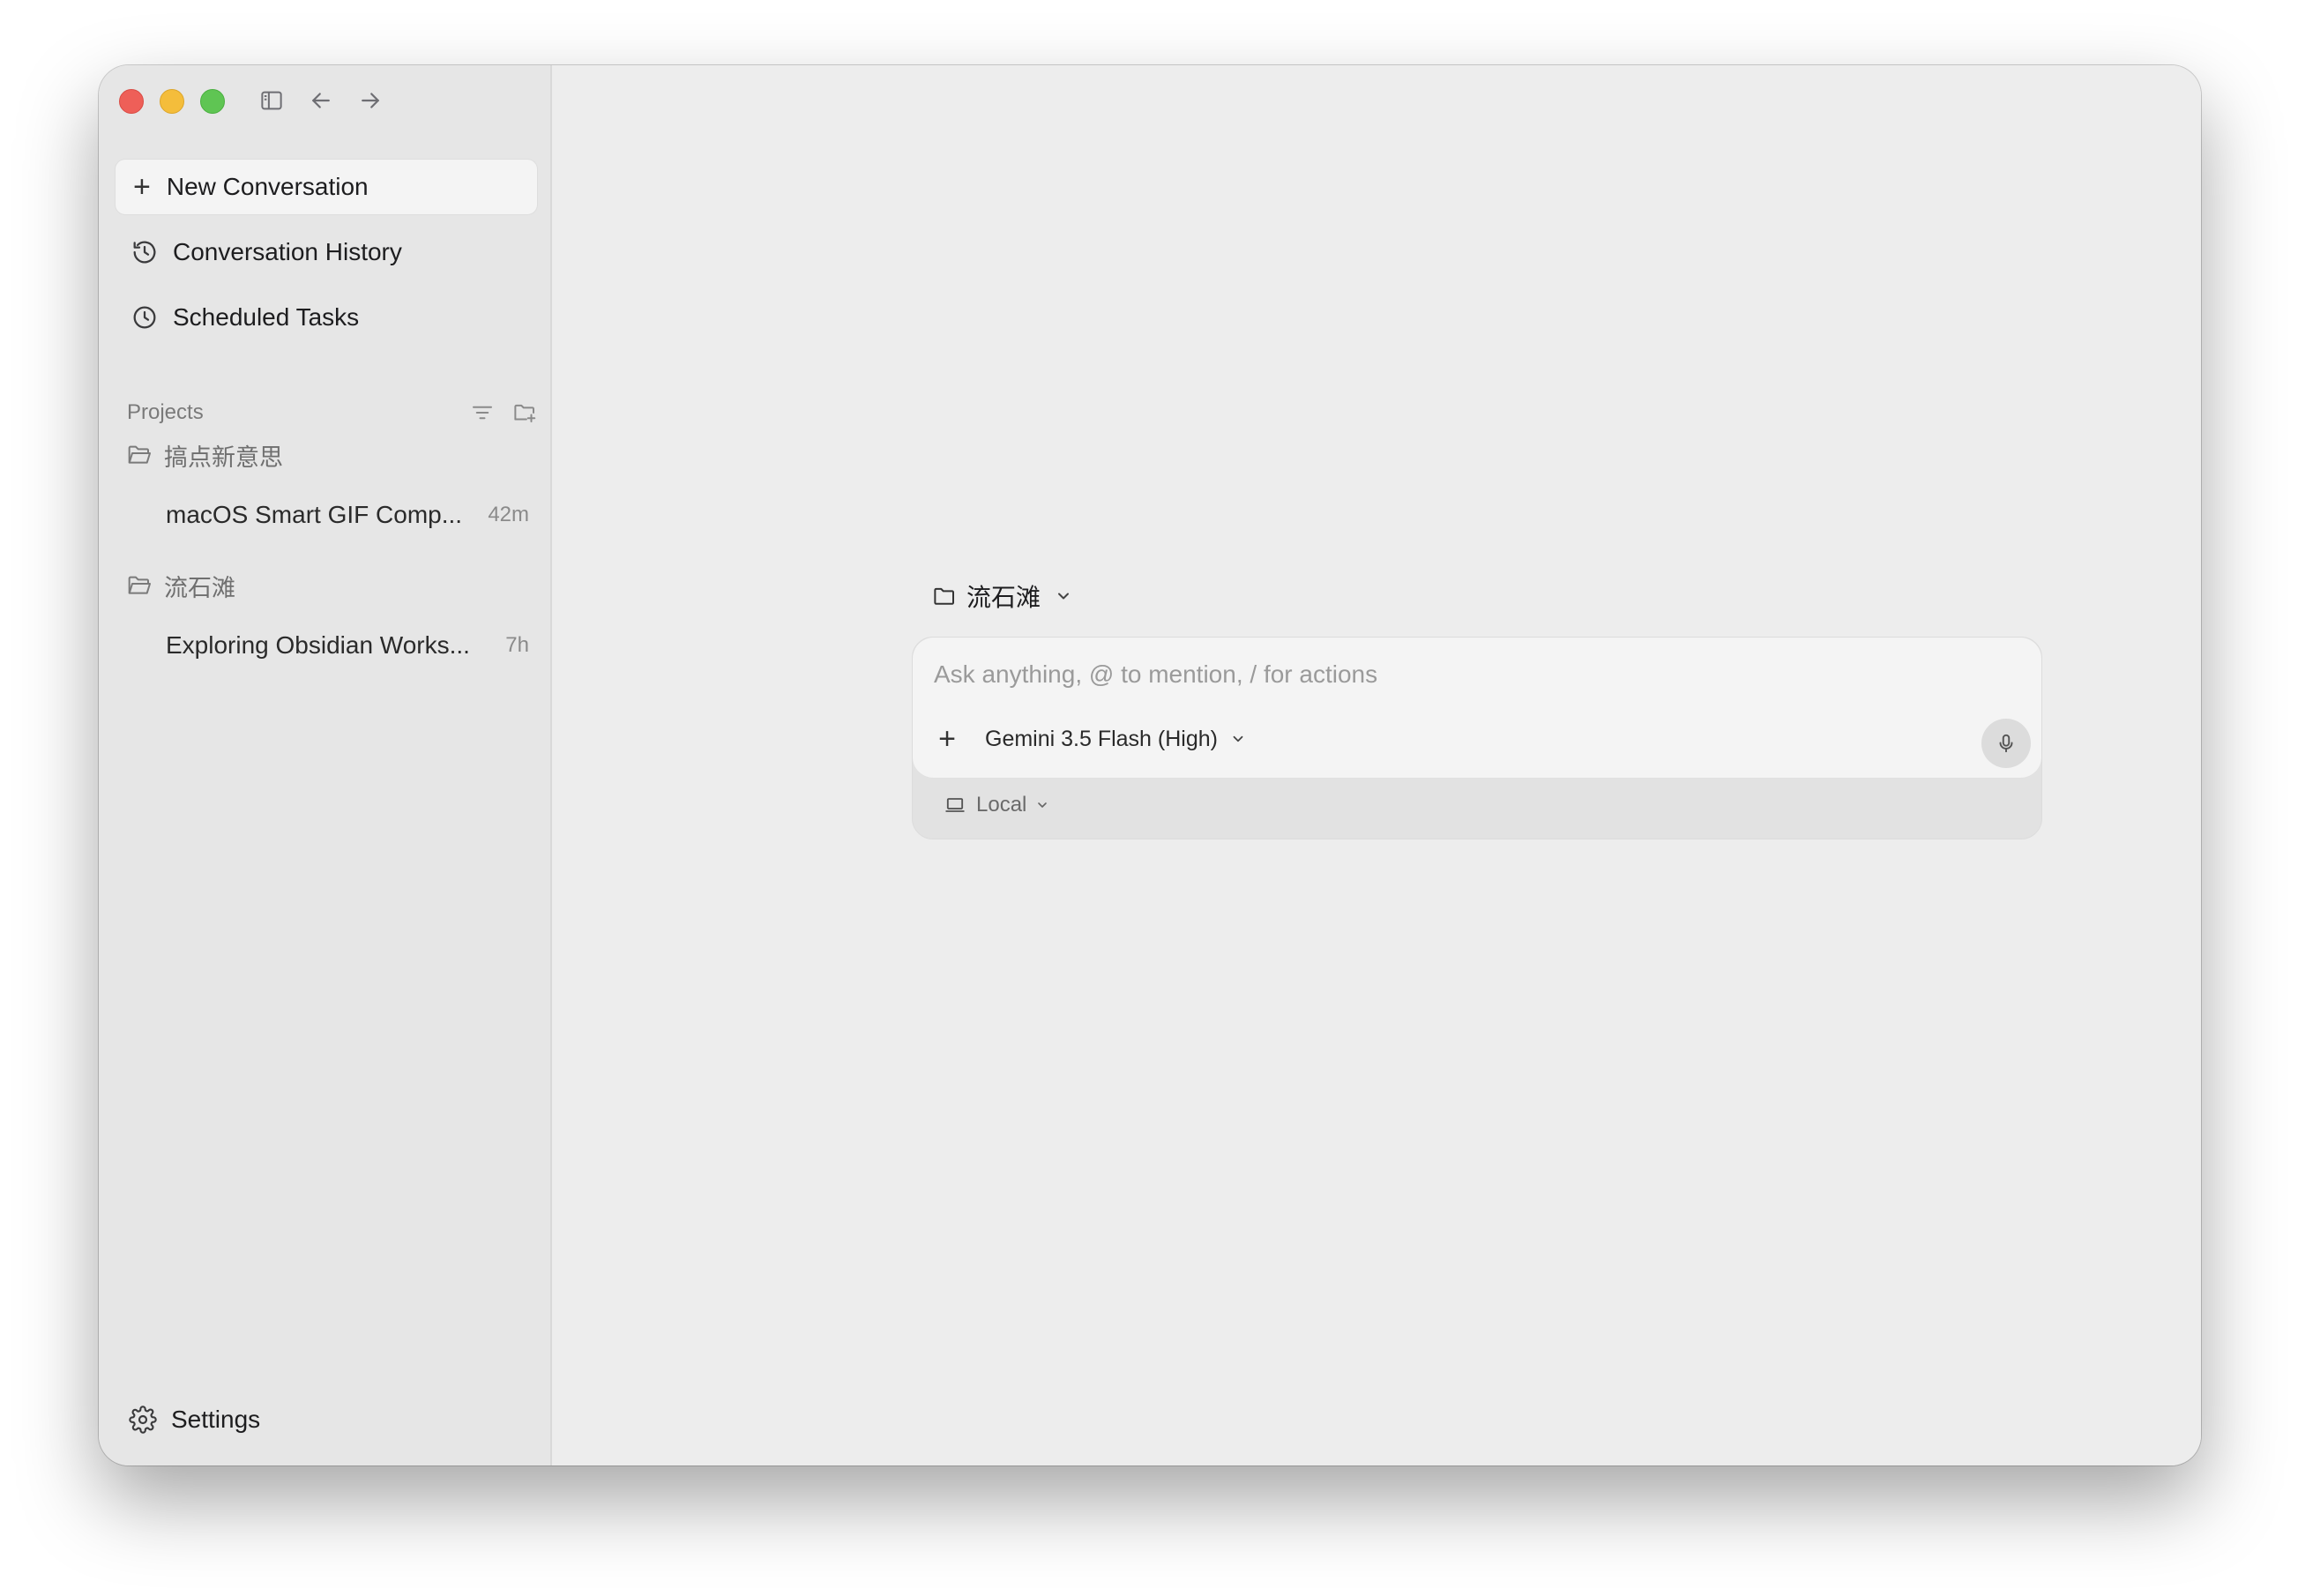 The width and height of the screenshot is (2298, 1596). I want to click on toolbar, so click(321, 100).